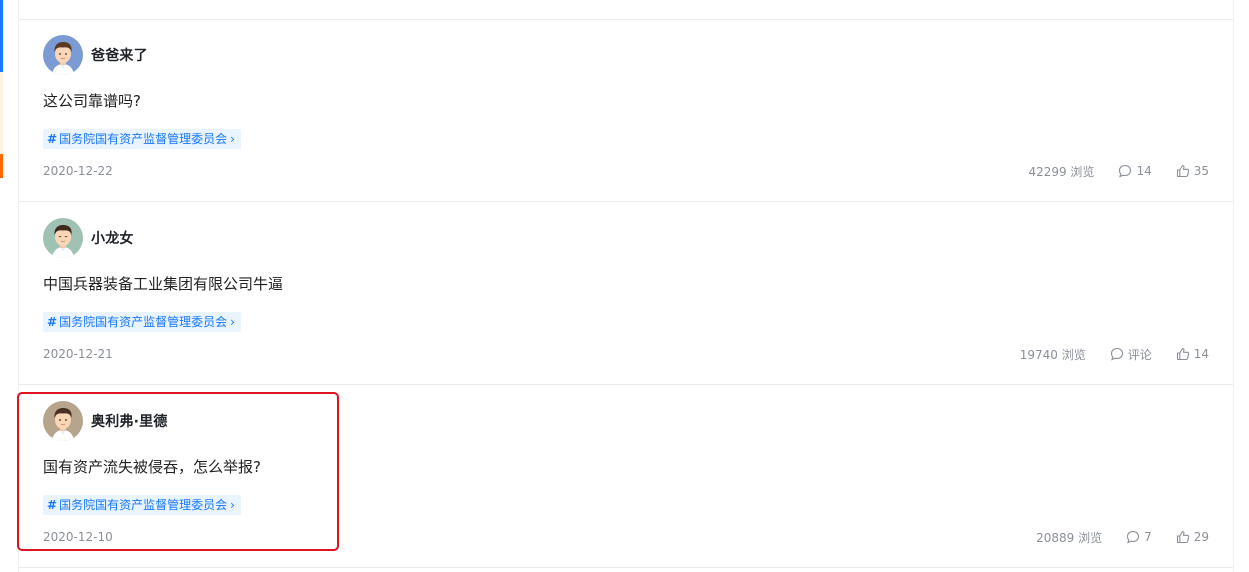  What do you see at coordinates (119, 55) in the screenshot?
I see `username: 爸爸来了` at bounding box center [119, 55].